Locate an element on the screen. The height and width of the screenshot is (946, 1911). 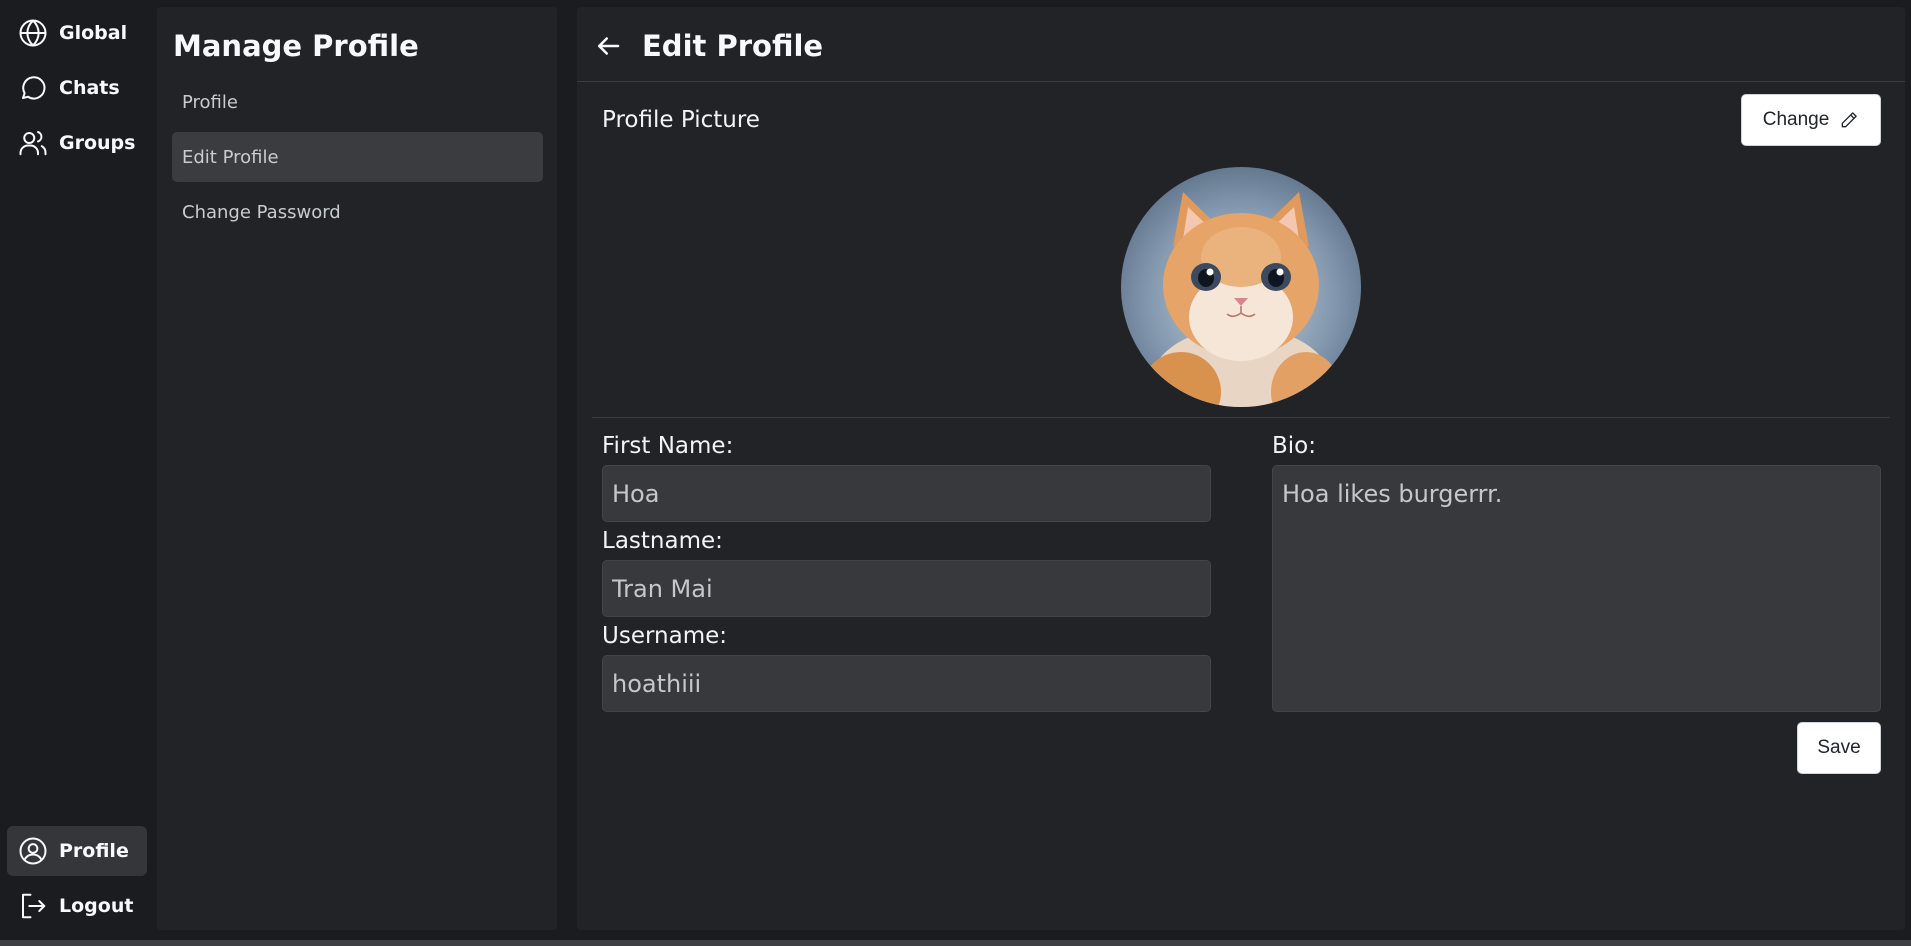
window-bottom-edge is located at coordinates (955, 943).